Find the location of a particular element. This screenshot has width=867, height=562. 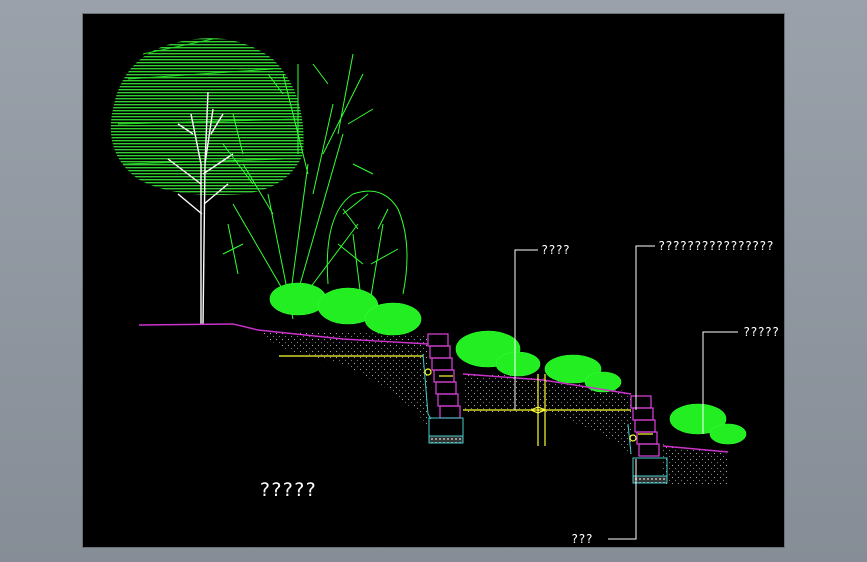

retaining-wall-lower is located at coordinates (645, 426).